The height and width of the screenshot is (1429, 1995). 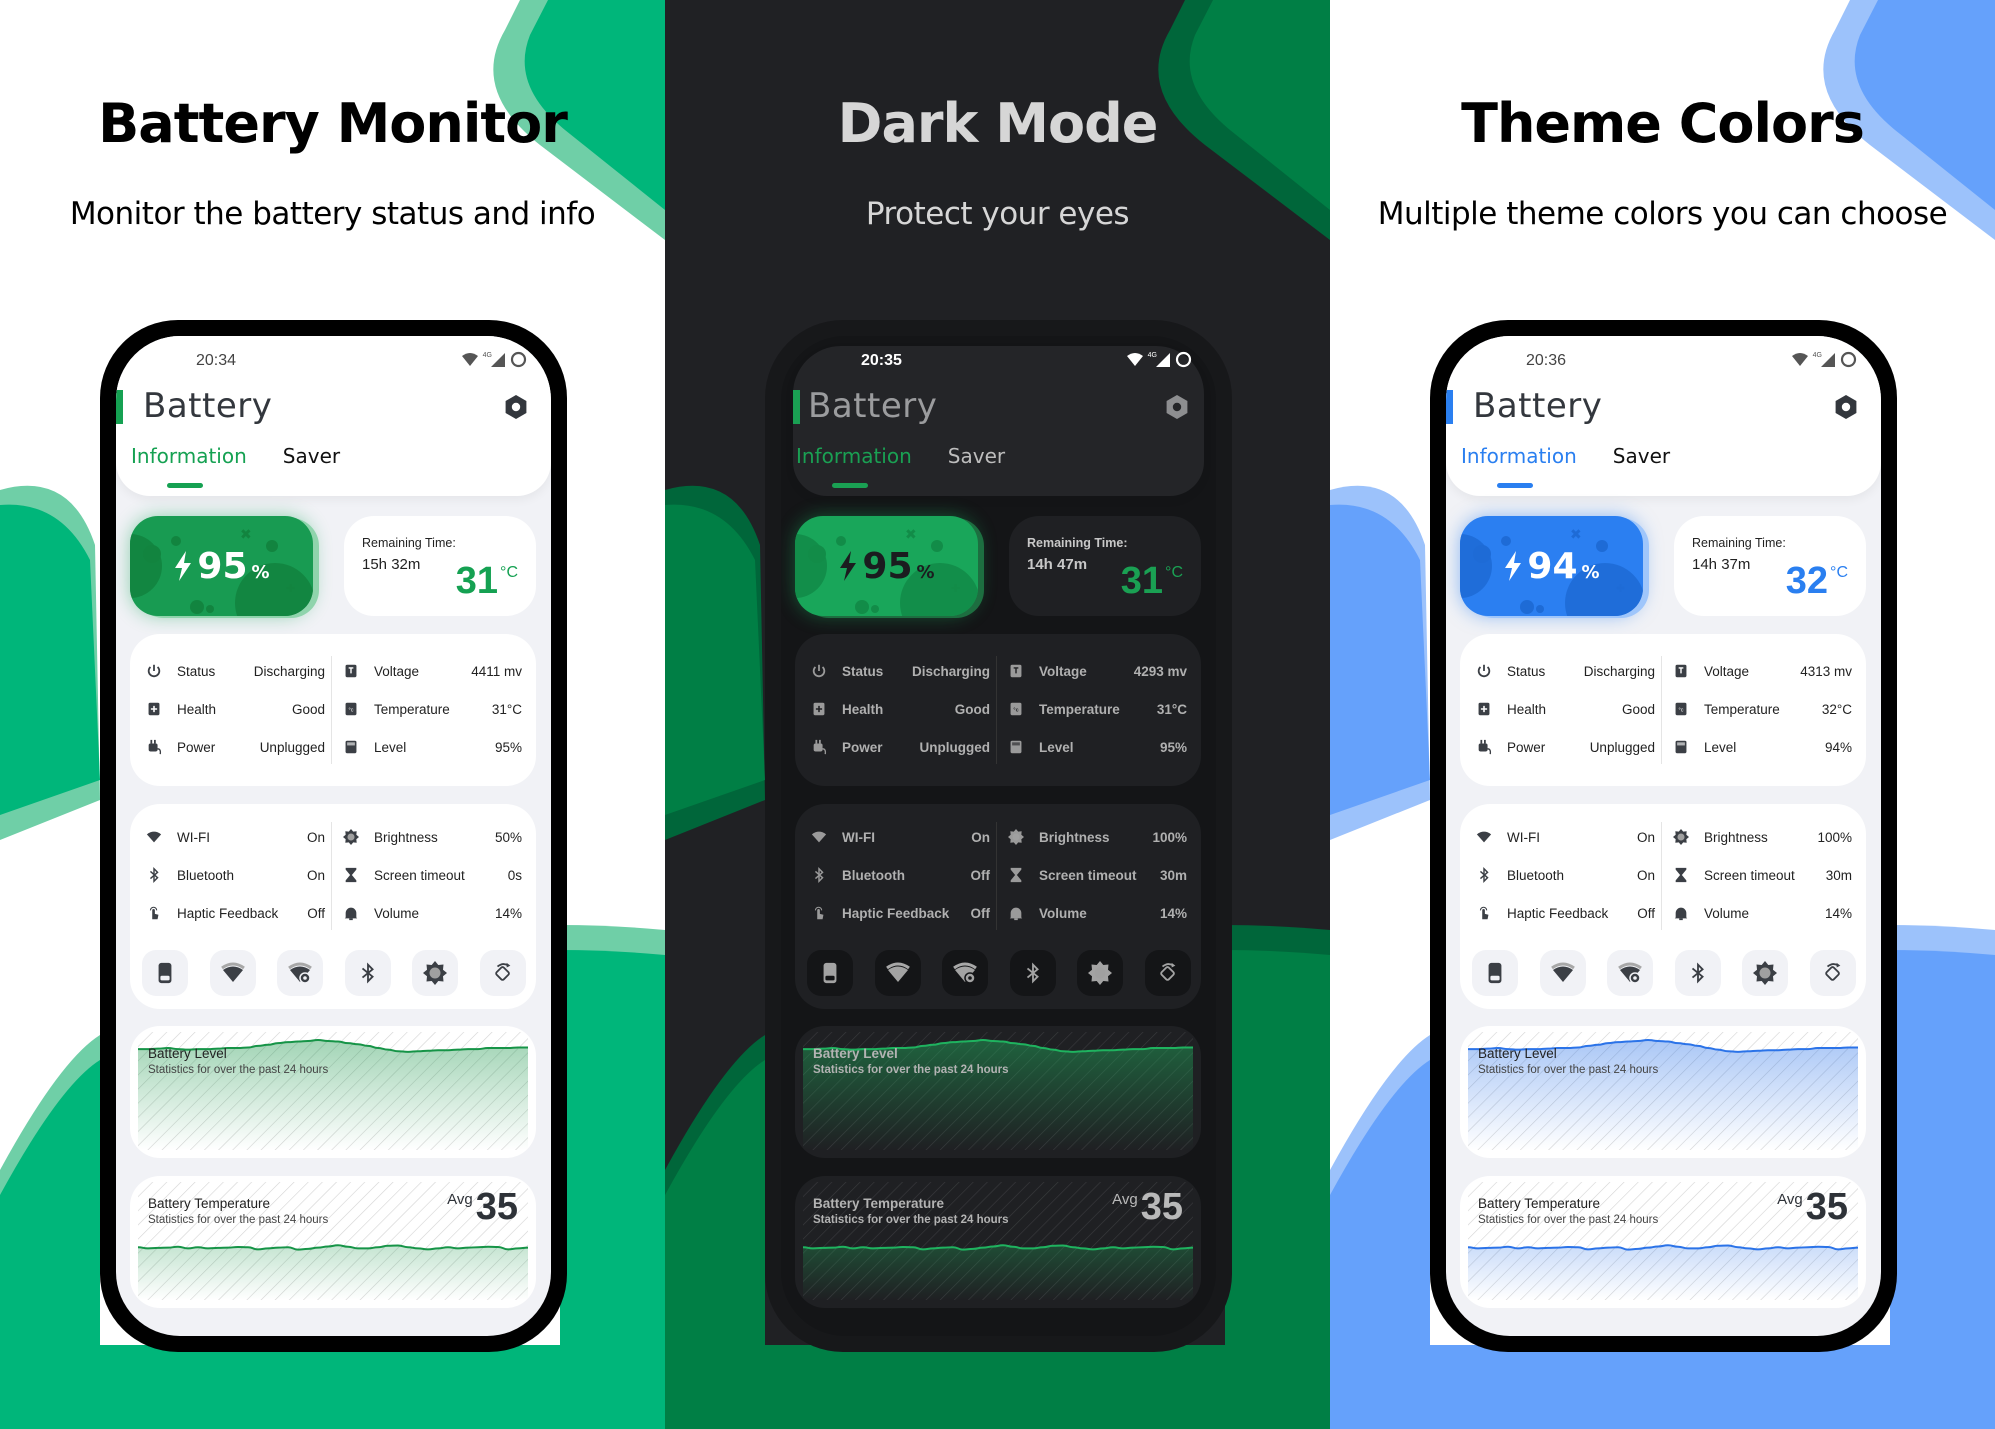 What do you see at coordinates (432, 671) in the screenshot?
I see `info-row-voltage: Voltage 4411 mv` at bounding box center [432, 671].